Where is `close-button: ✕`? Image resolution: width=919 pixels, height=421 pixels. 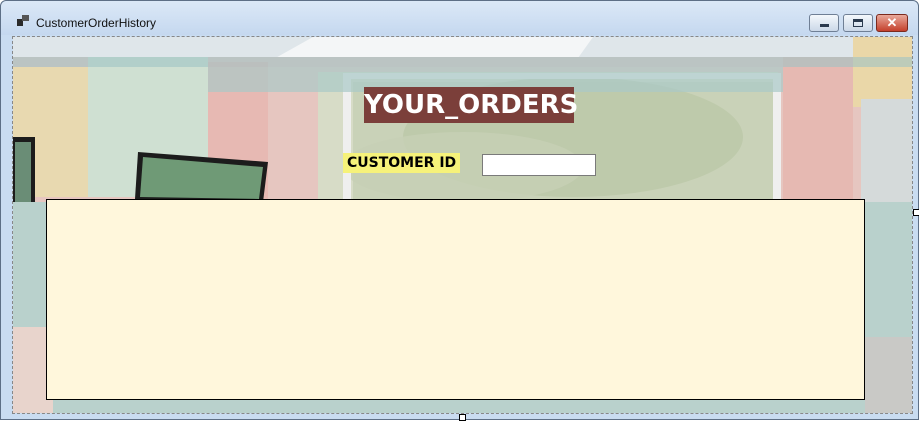 close-button: ✕ is located at coordinates (892, 23).